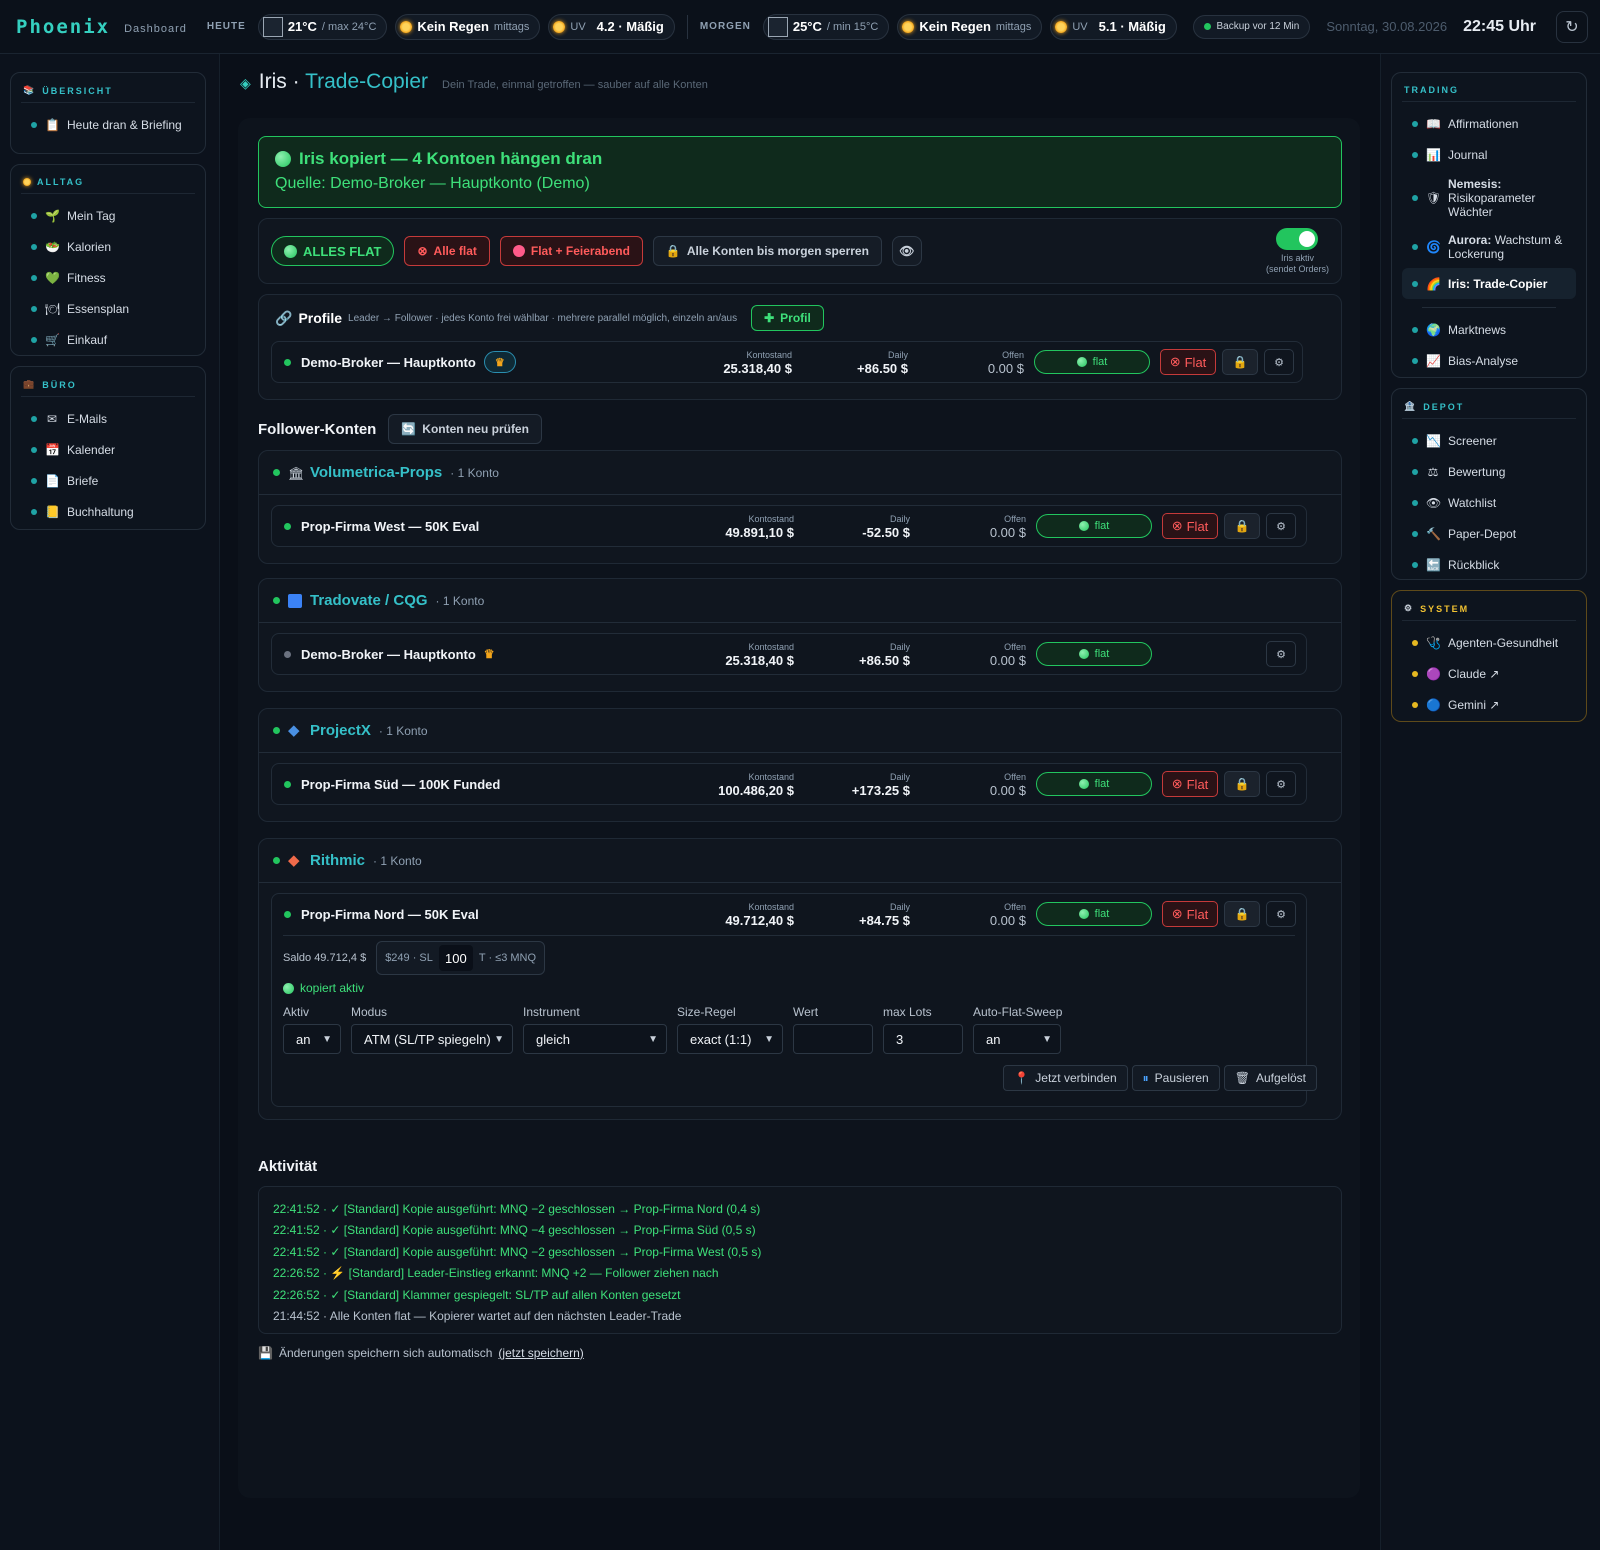 The image size is (1600, 1550). Describe the element at coordinates (884, 920) in the screenshot. I see `account-daily: +84.75 $` at that location.